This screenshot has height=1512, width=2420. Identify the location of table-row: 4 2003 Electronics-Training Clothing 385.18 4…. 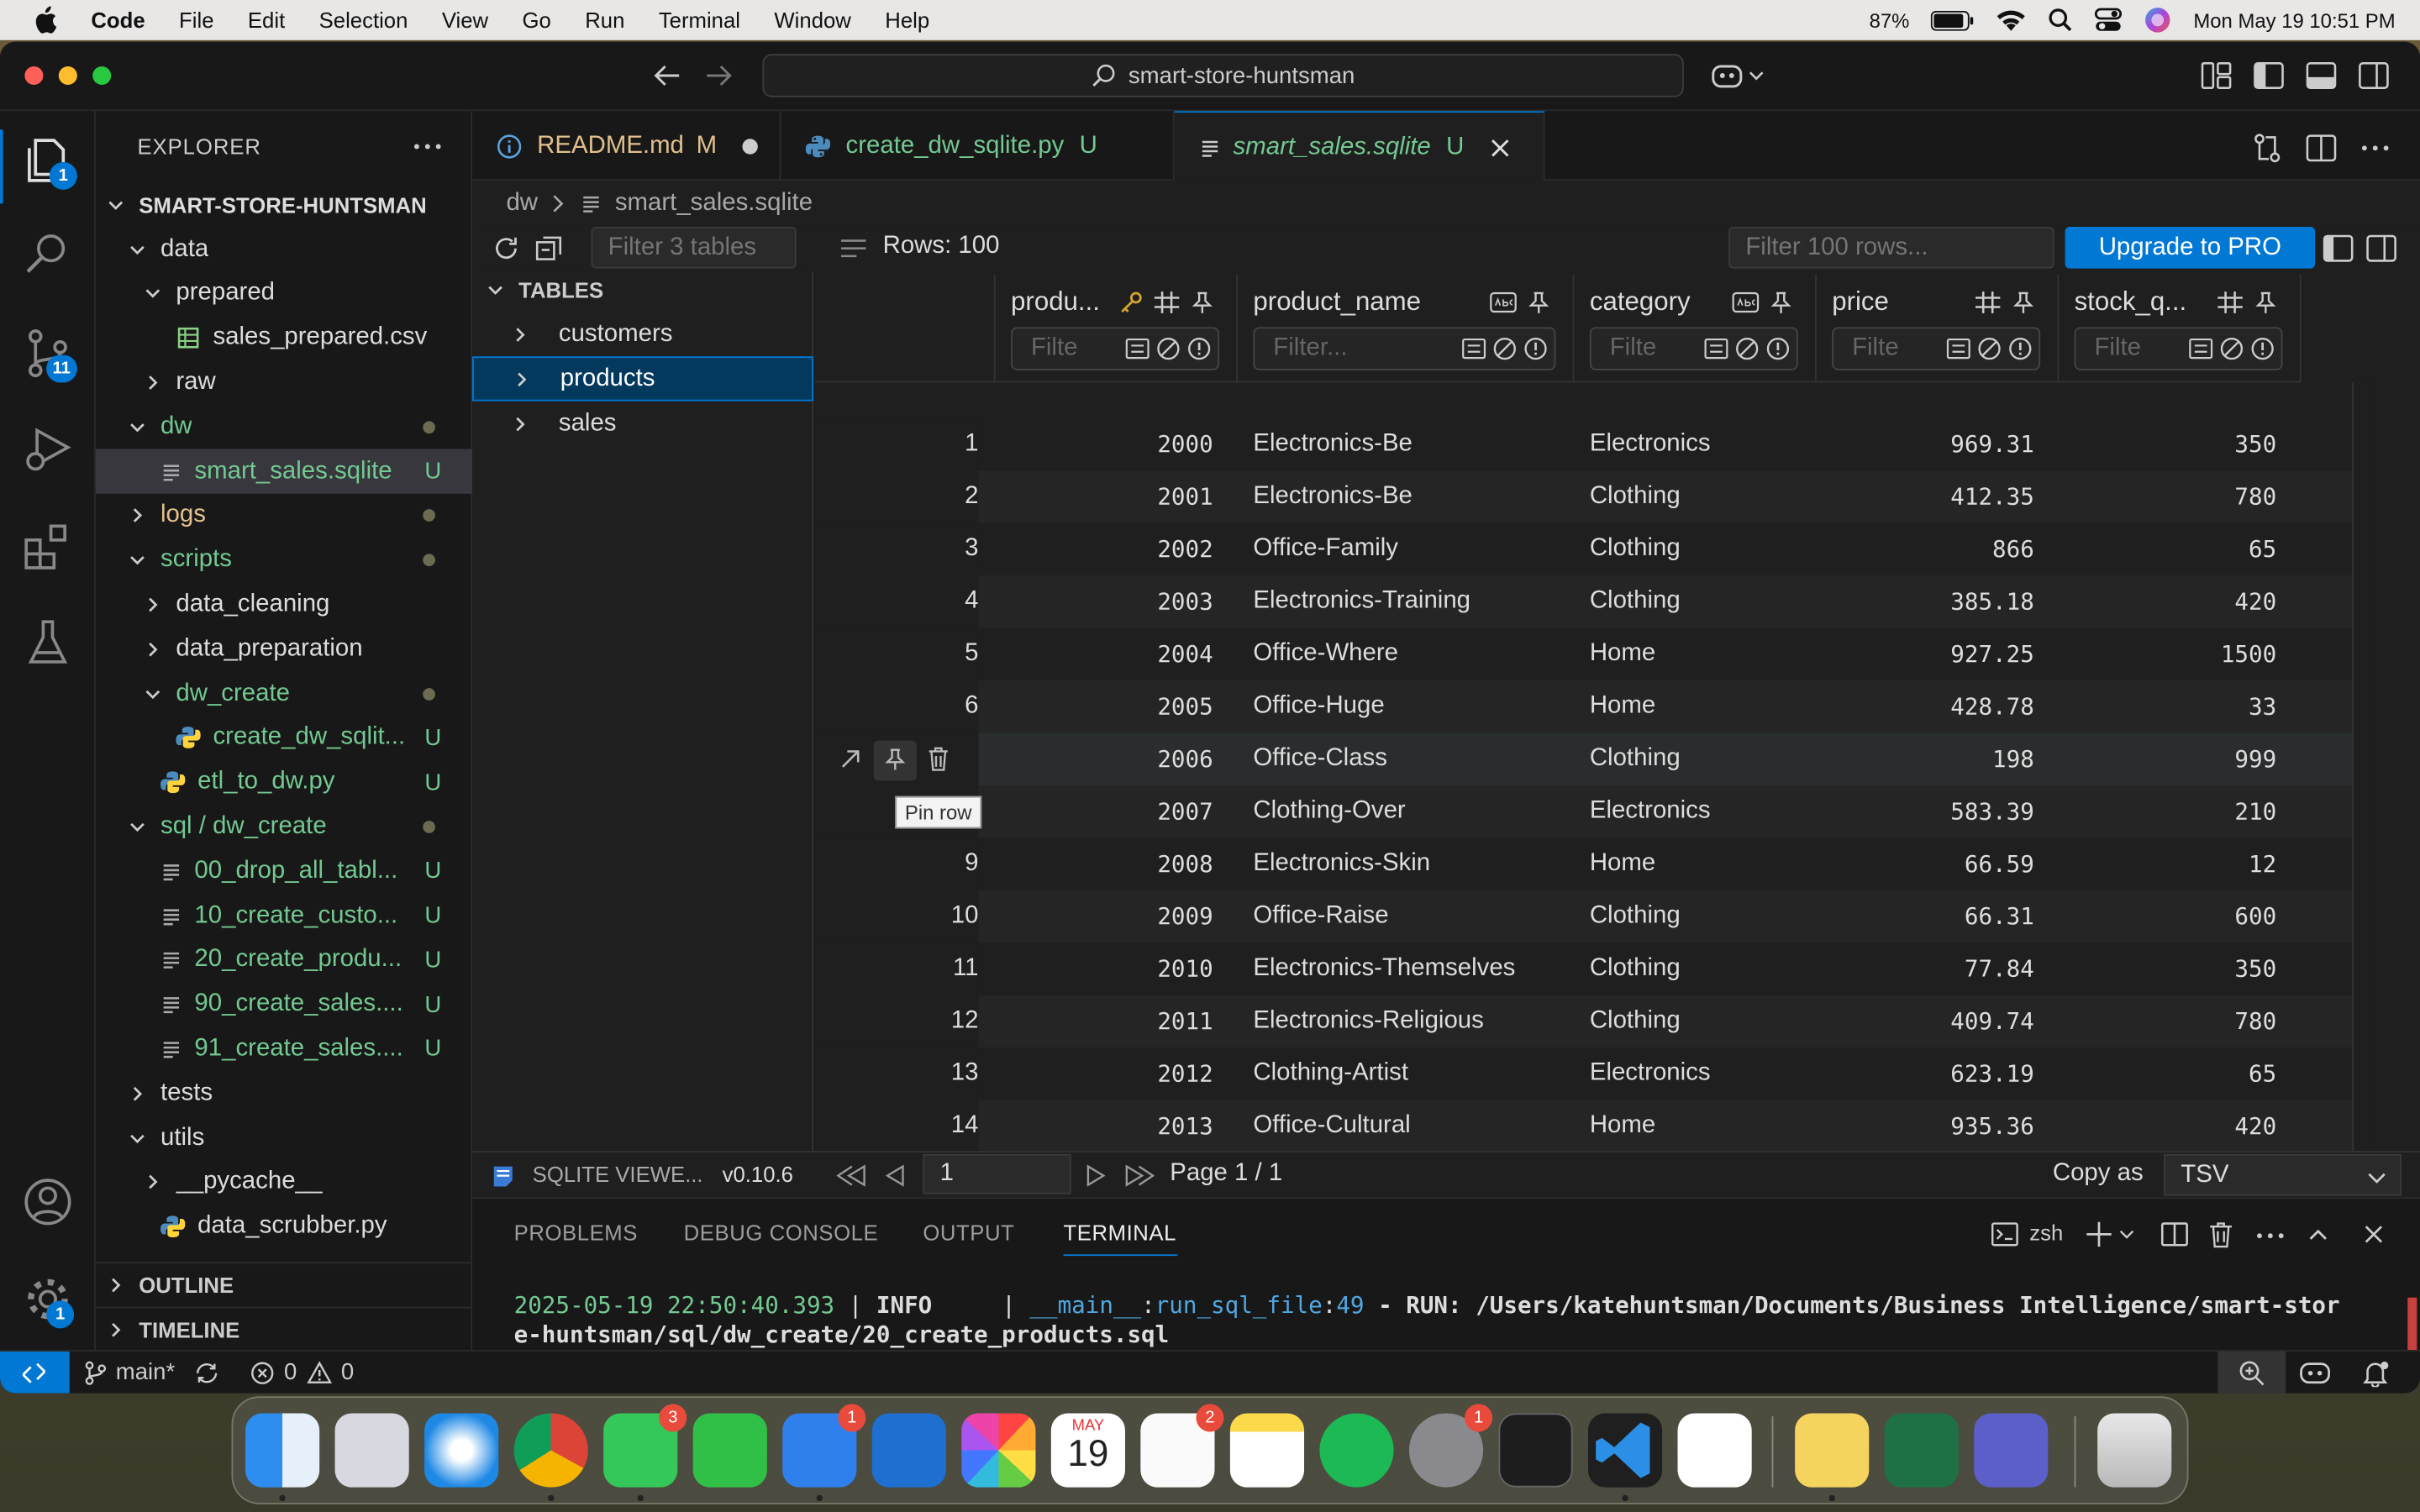
(1584, 601).